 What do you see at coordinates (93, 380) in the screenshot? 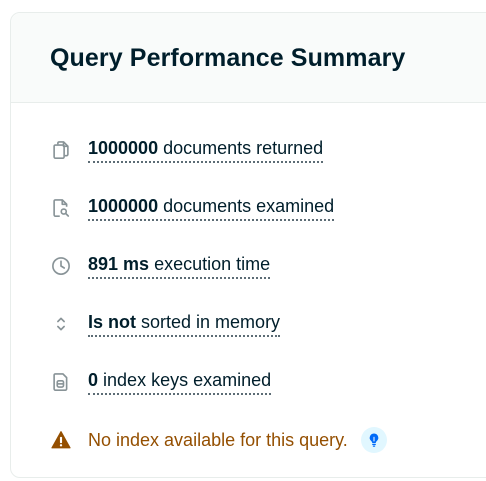
I see `metric-value: 0` at bounding box center [93, 380].